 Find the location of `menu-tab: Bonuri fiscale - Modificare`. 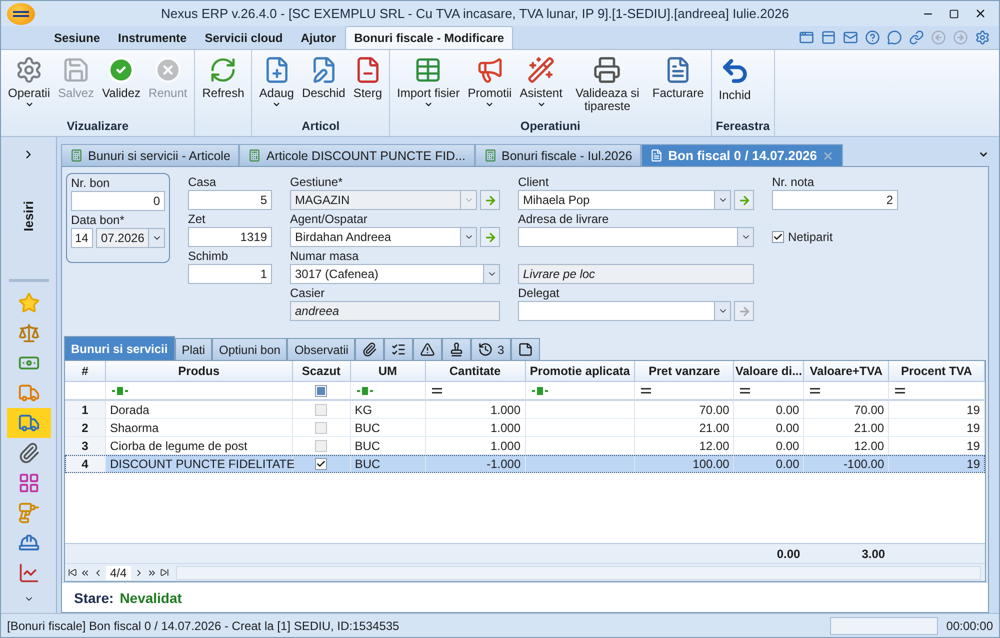

menu-tab: Bonuri fiscale - Modificare is located at coordinates (429, 37).